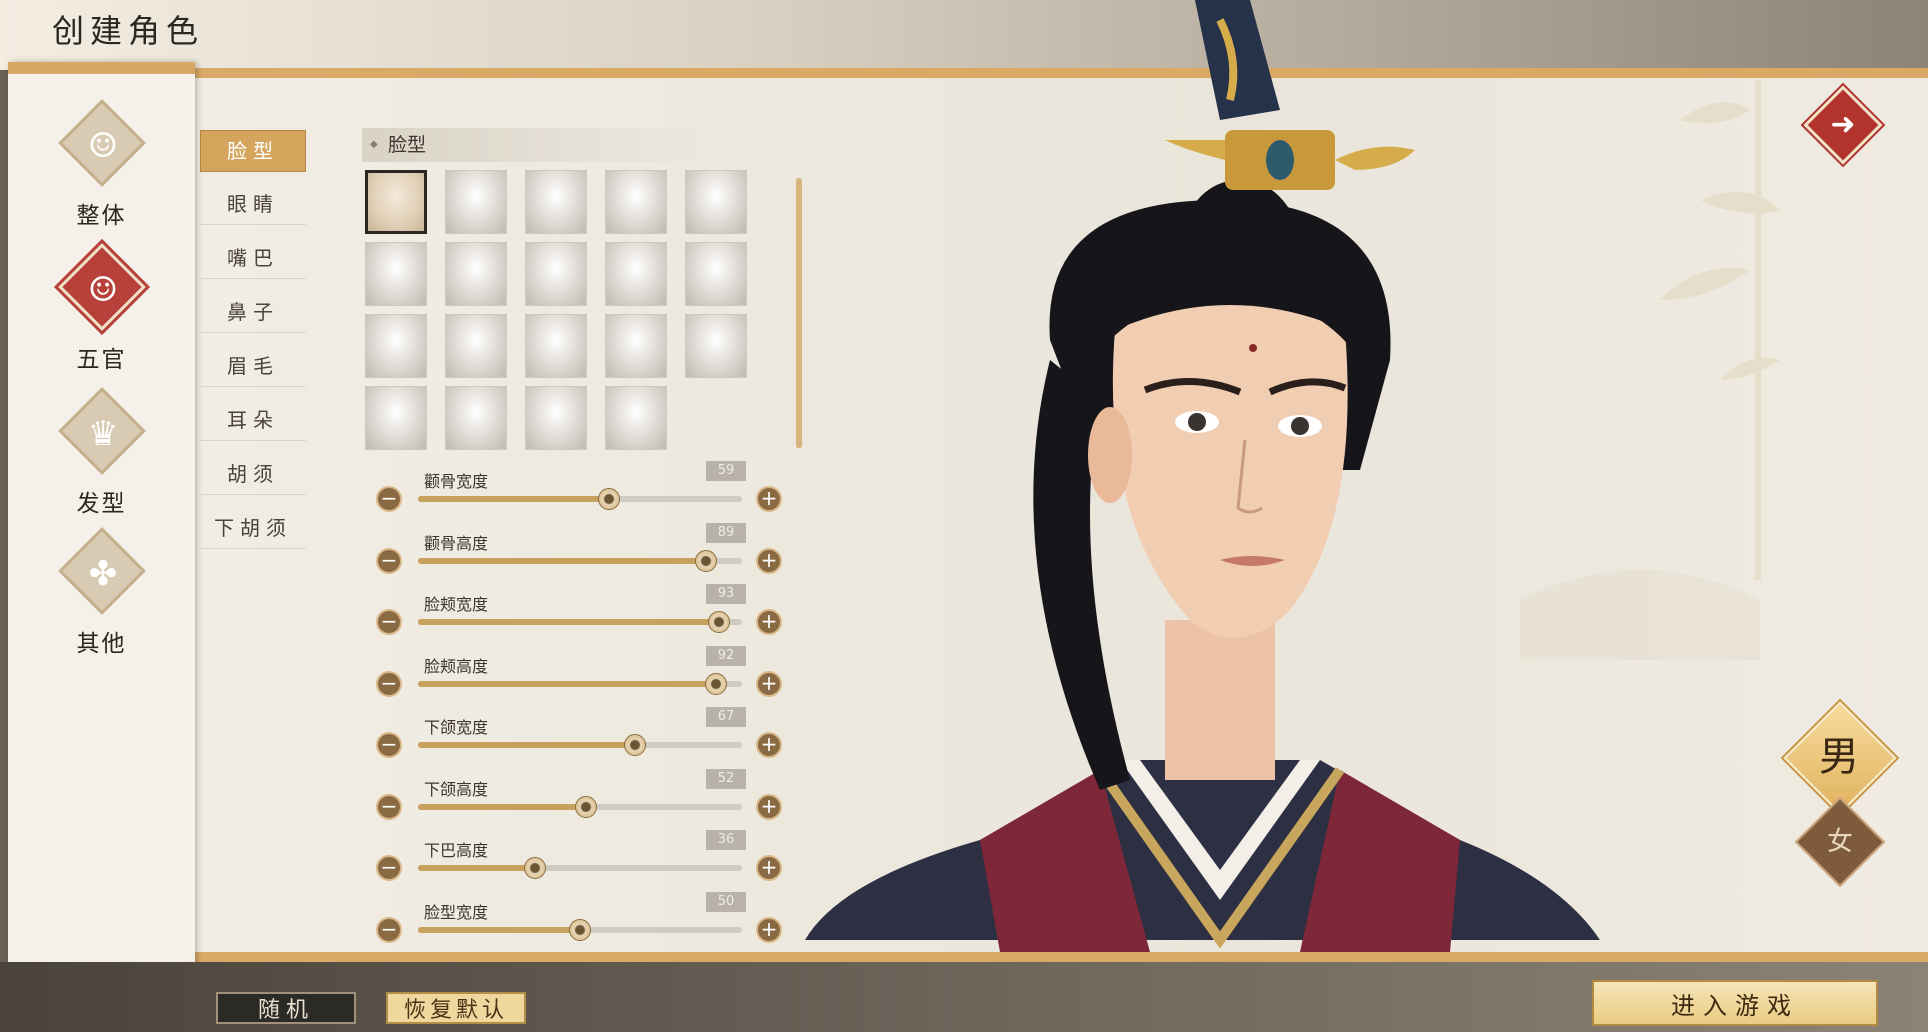  I want to click on category-other: ✤ 其他, so click(101, 593).